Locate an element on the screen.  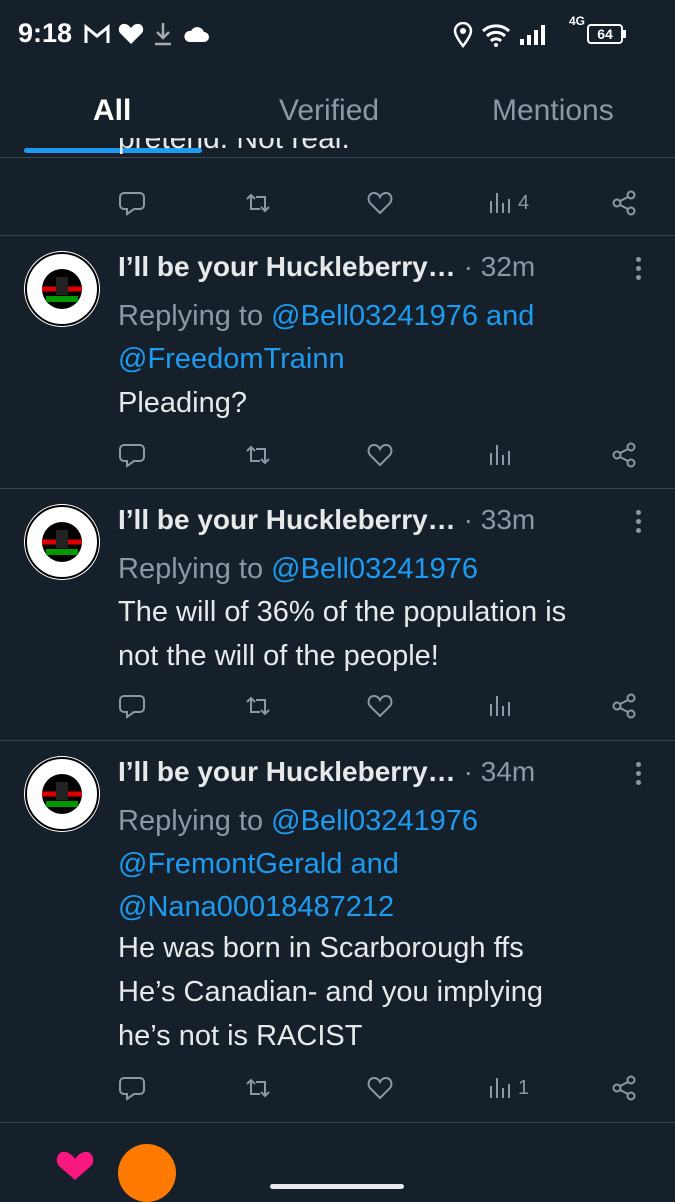
tweet-actions: 4 is located at coordinates (337, 203).